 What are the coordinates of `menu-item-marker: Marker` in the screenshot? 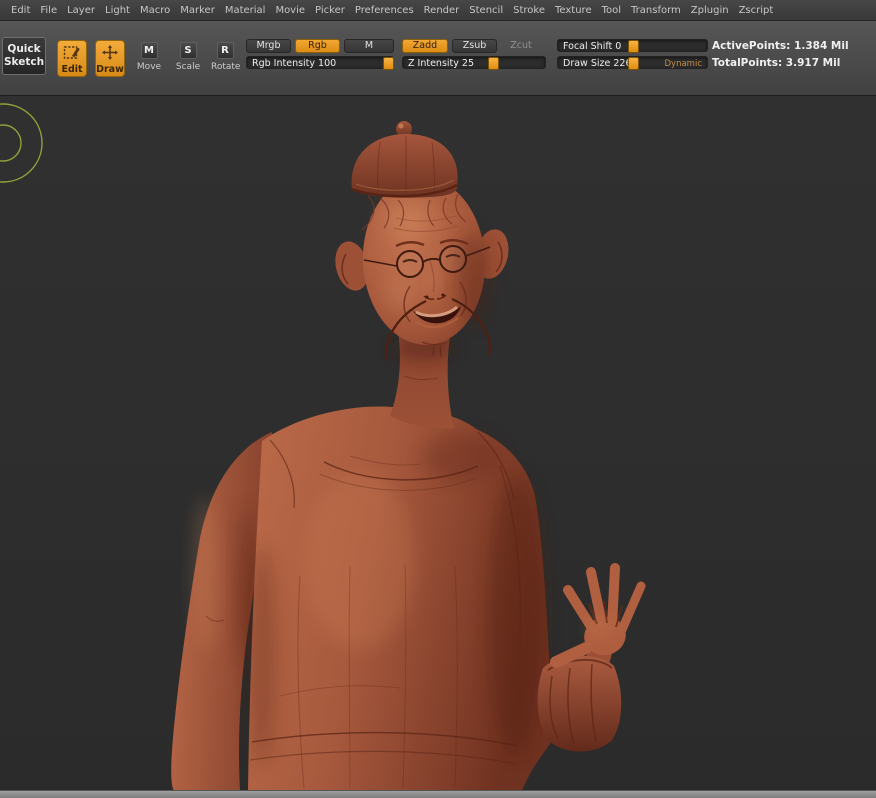 It's located at (197, 10).